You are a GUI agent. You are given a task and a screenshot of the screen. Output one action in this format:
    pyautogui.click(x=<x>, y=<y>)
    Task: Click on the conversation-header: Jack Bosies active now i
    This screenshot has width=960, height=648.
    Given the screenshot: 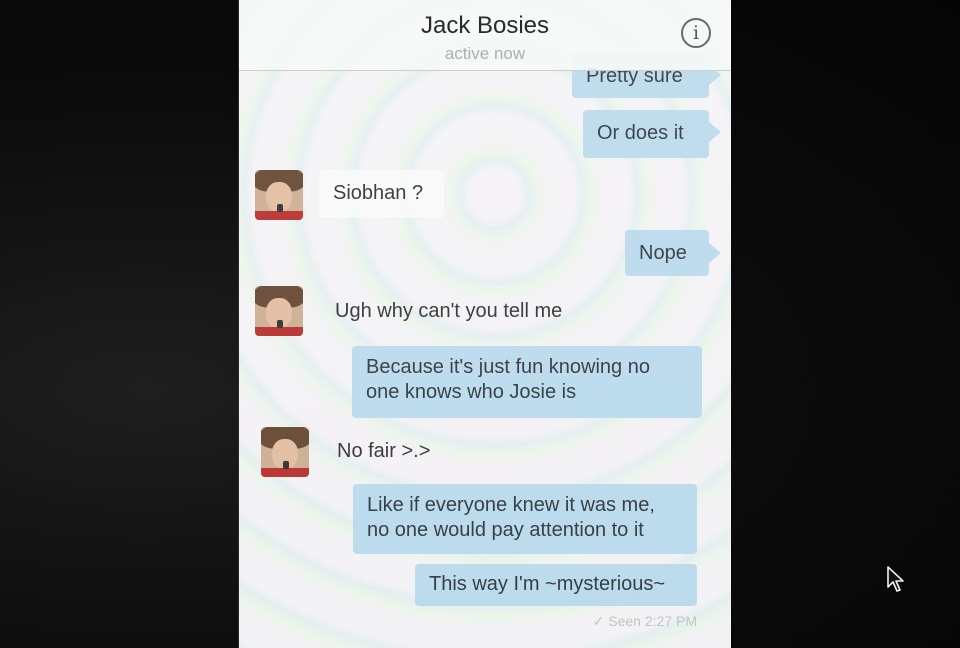 What is the action you would take?
    pyautogui.click(x=485, y=35)
    